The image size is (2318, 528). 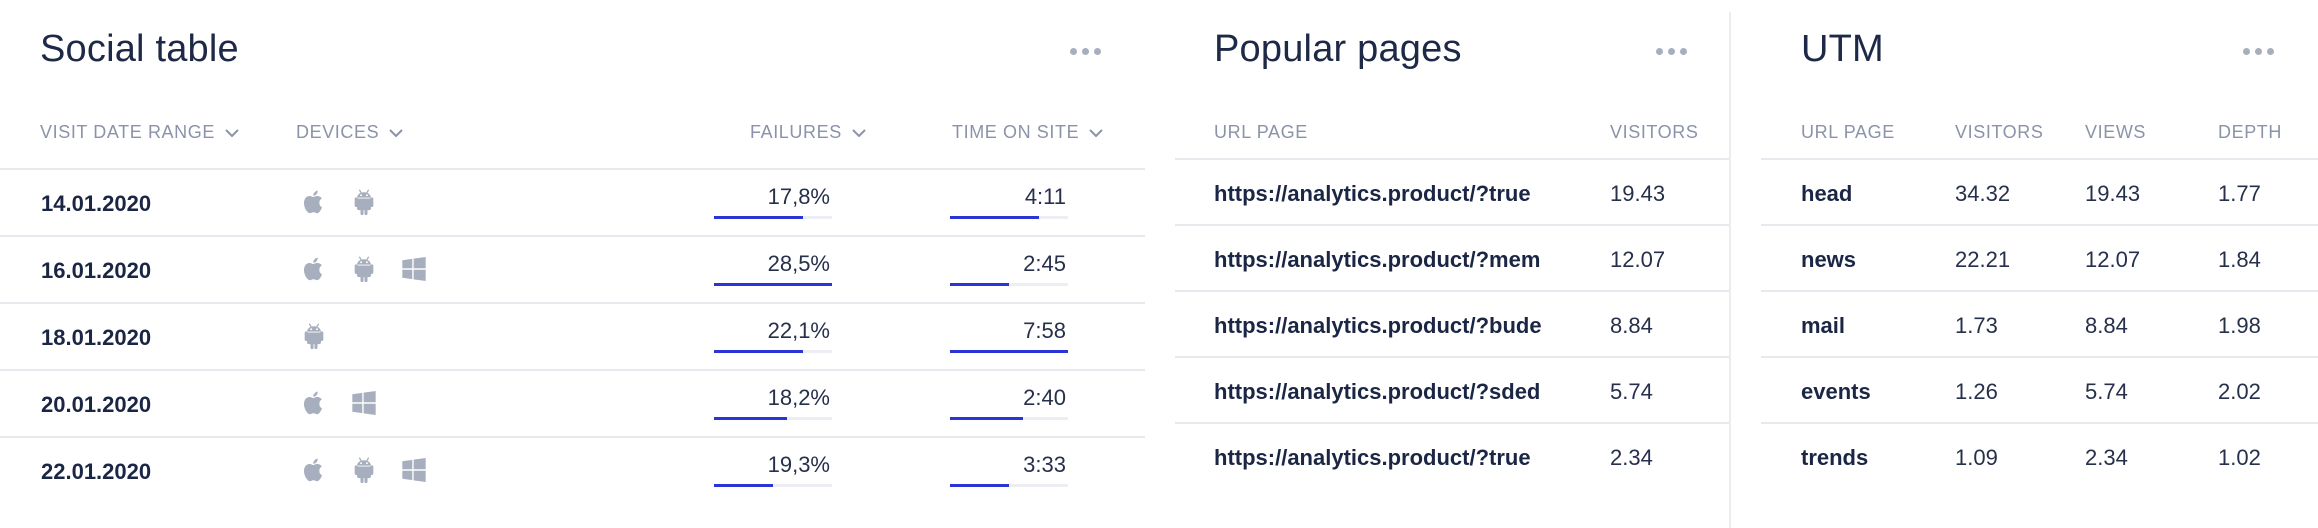 What do you see at coordinates (1045, 196) in the screenshot?
I see `time-on-site-value: 4:11` at bounding box center [1045, 196].